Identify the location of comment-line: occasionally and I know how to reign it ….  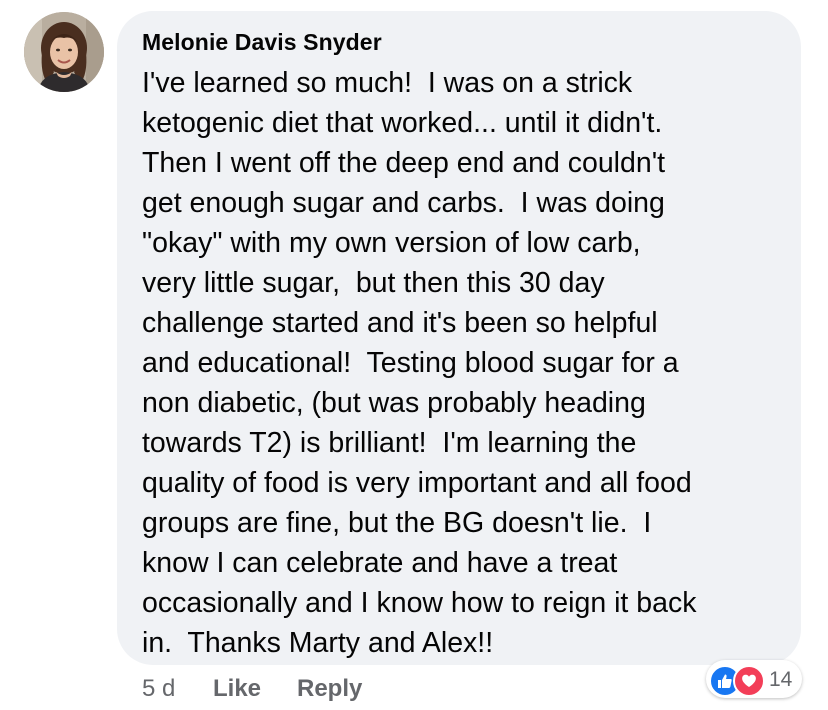
(419, 603).